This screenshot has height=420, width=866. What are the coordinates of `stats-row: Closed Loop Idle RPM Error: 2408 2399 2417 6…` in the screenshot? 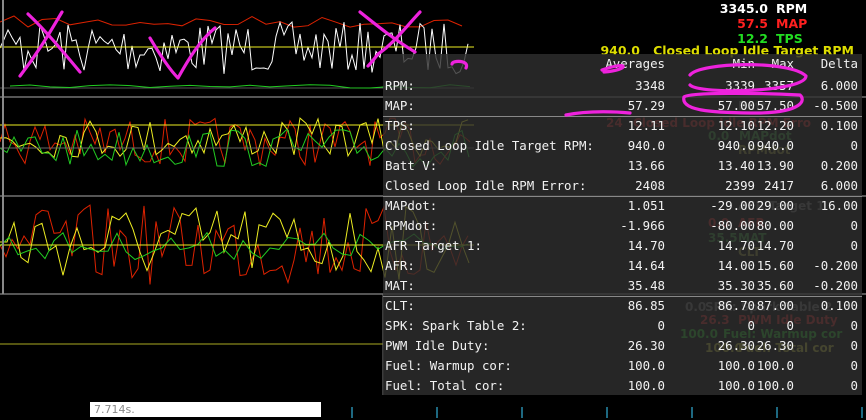 It's located at (622, 186).